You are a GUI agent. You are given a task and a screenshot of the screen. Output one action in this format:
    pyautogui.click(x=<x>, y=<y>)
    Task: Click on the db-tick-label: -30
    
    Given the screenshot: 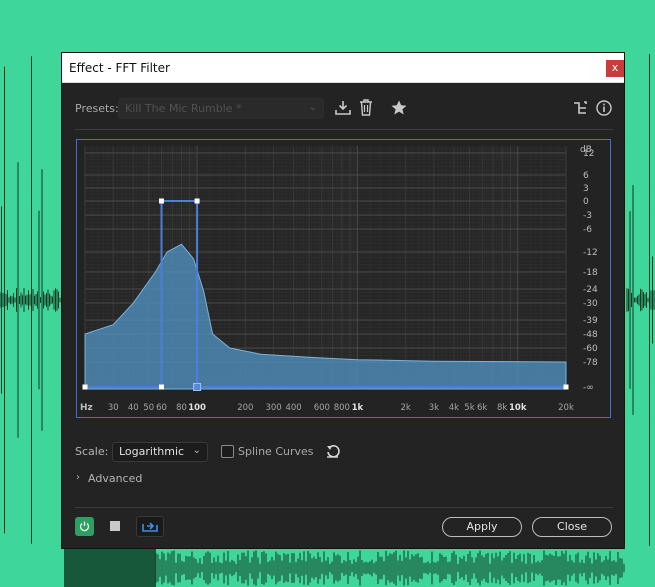 What is the action you would take?
    pyautogui.click(x=590, y=304)
    